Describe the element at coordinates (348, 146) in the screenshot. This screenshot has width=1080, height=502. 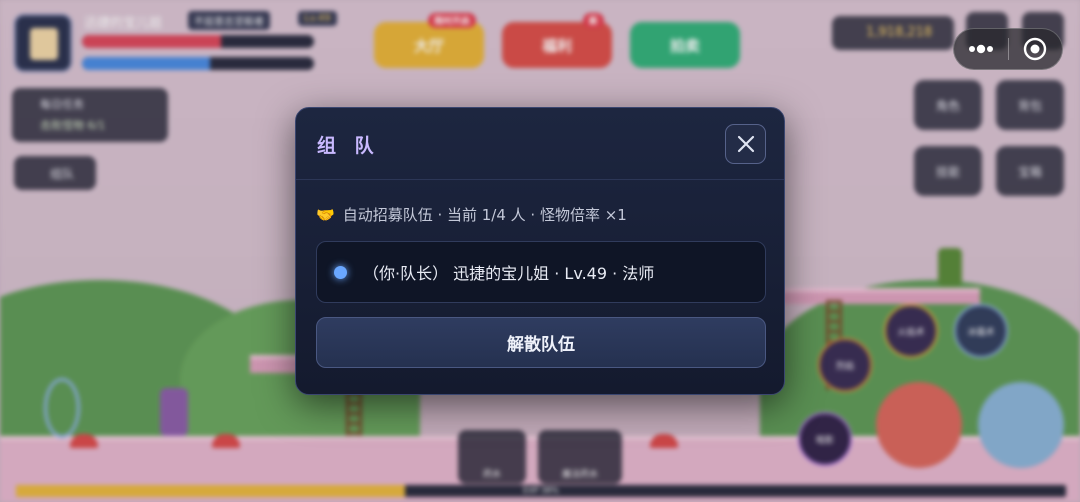
I see `dialog-title: 组 队` at that location.